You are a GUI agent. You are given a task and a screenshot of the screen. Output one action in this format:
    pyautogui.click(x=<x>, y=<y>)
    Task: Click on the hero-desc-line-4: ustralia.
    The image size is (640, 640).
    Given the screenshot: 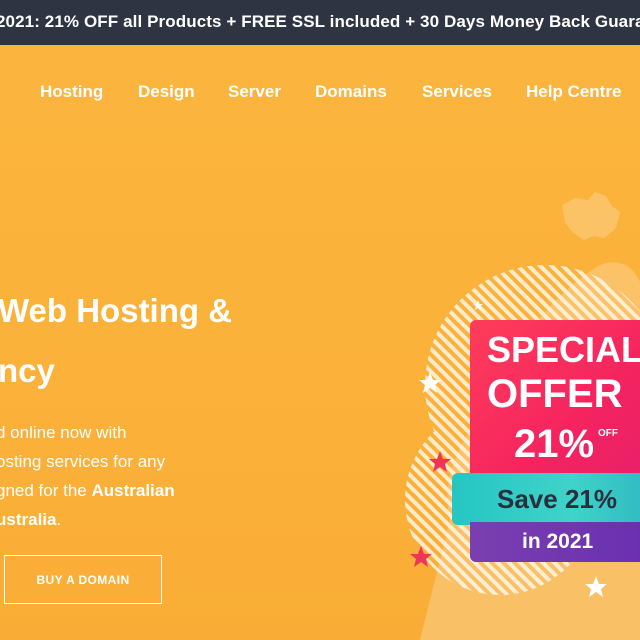 What is the action you would take?
    pyautogui.click(x=118, y=519)
    